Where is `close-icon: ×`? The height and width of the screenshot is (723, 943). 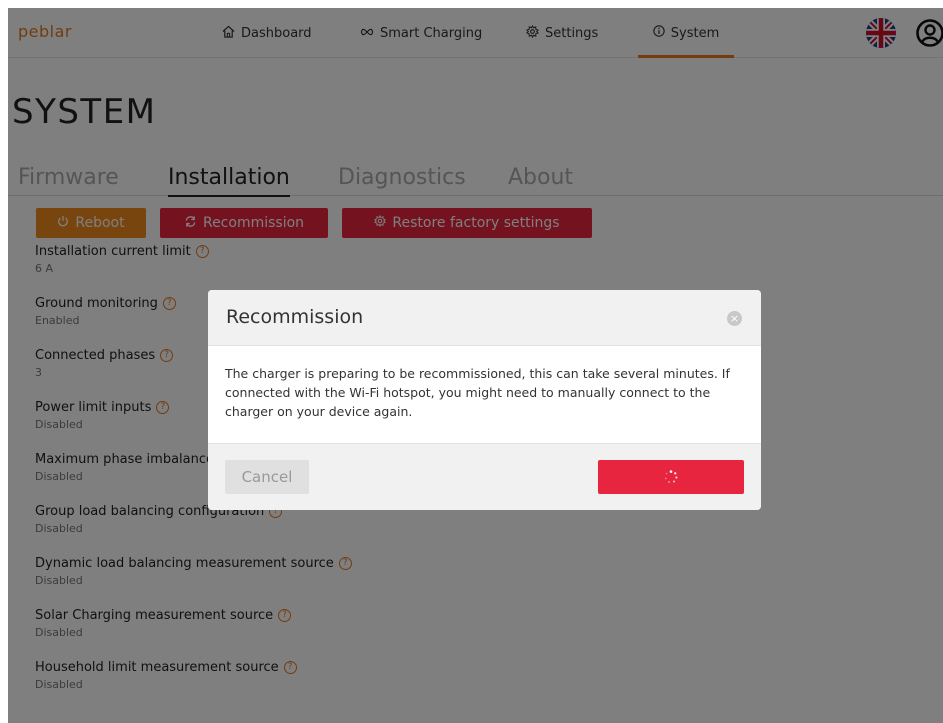
close-icon: × is located at coordinates (734, 318).